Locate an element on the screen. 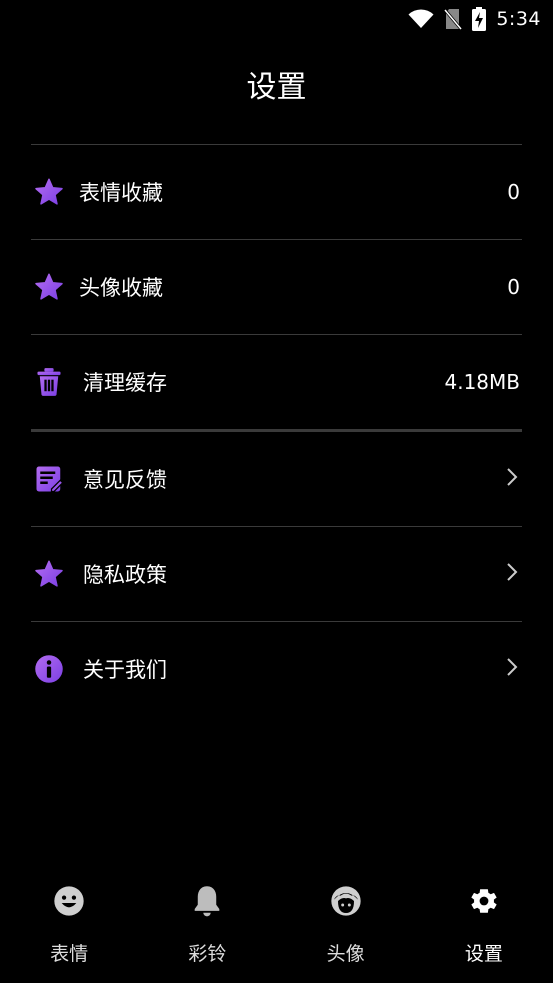  settings-item-label: 头像收藏 is located at coordinates (121, 288).